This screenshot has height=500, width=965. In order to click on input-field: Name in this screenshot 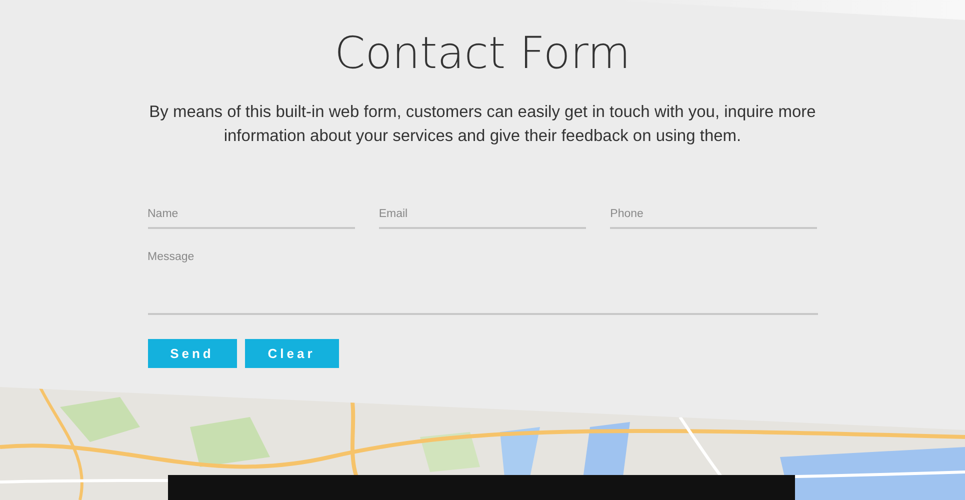, I will do `click(251, 215)`.